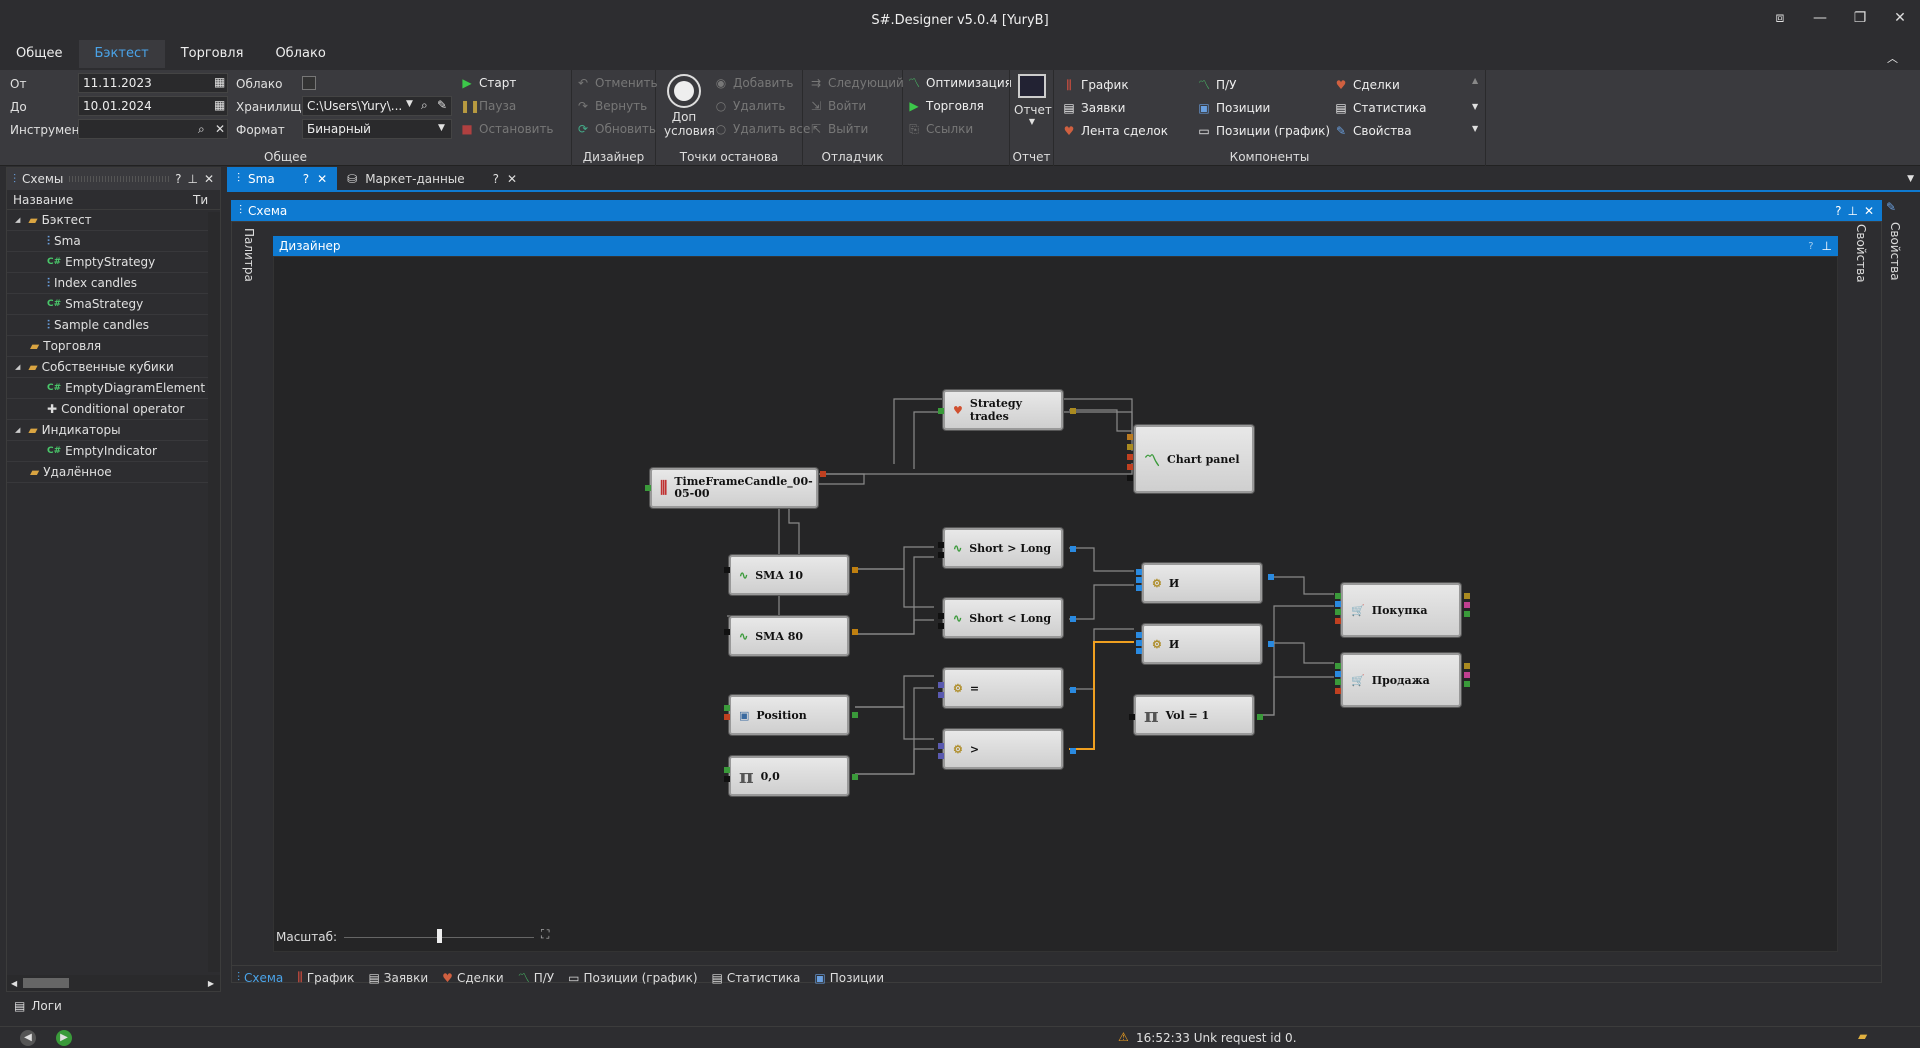  What do you see at coordinates (1401, 610) in the screenshot?
I see `node-buy: 🛒 Покупка` at bounding box center [1401, 610].